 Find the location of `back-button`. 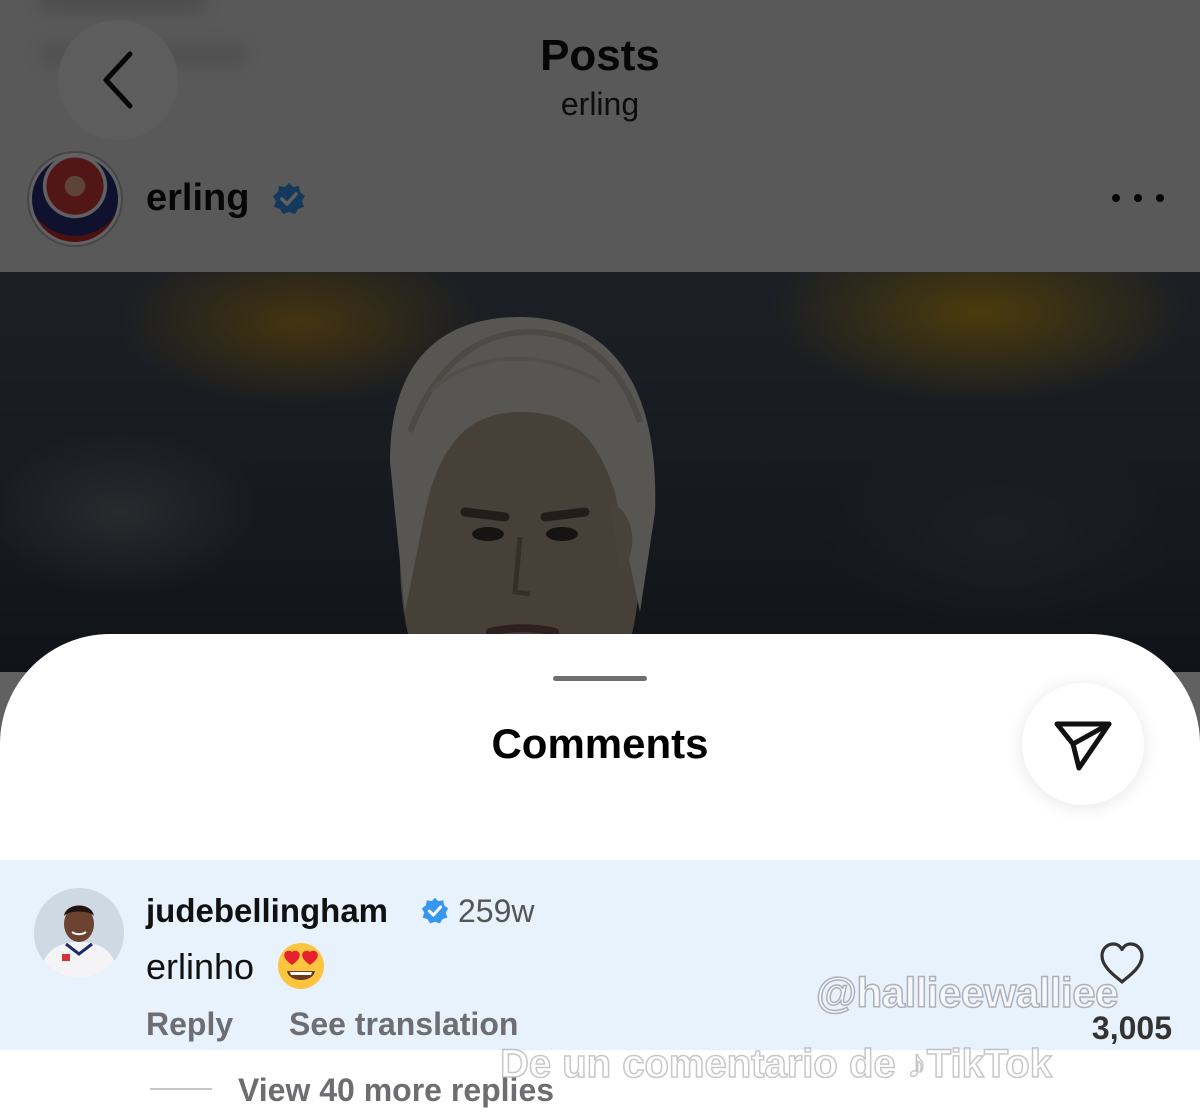

back-button is located at coordinates (118, 80).